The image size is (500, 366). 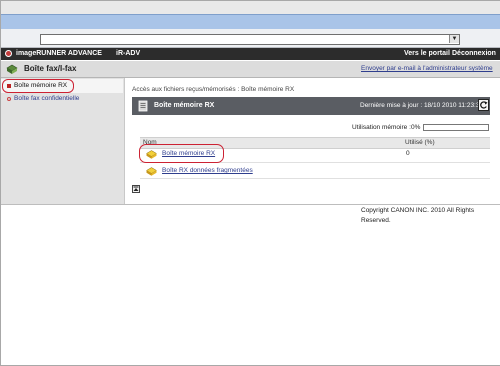 What do you see at coordinates (250, 21) in the screenshot?
I see `browser-toolbar-band` at bounding box center [250, 21].